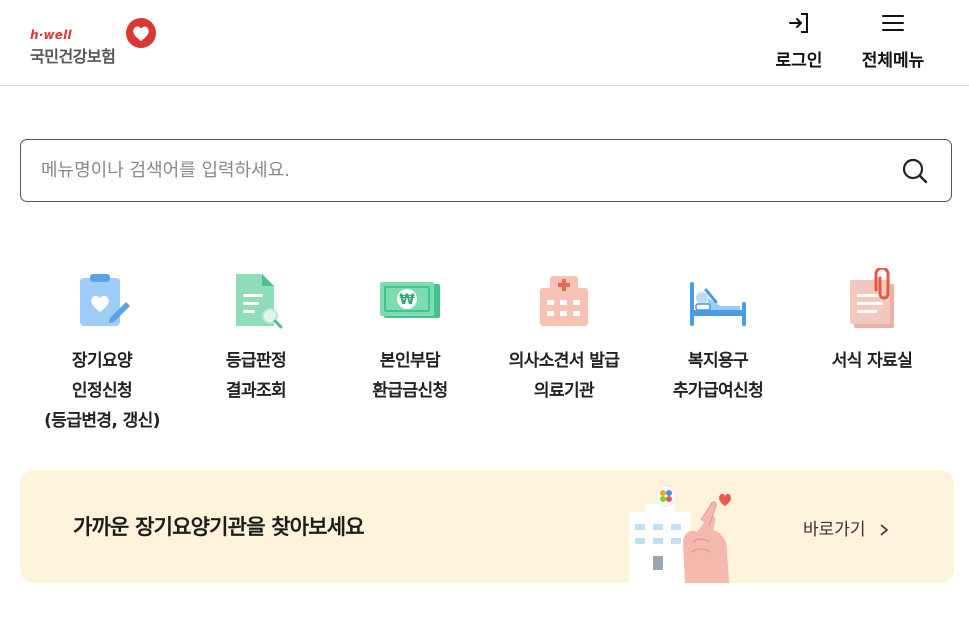 This screenshot has height=622, width=969. What do you see at coordinates (798, 23) in the screenshot?
I see `login-icon` at bounding box center [798, 23].